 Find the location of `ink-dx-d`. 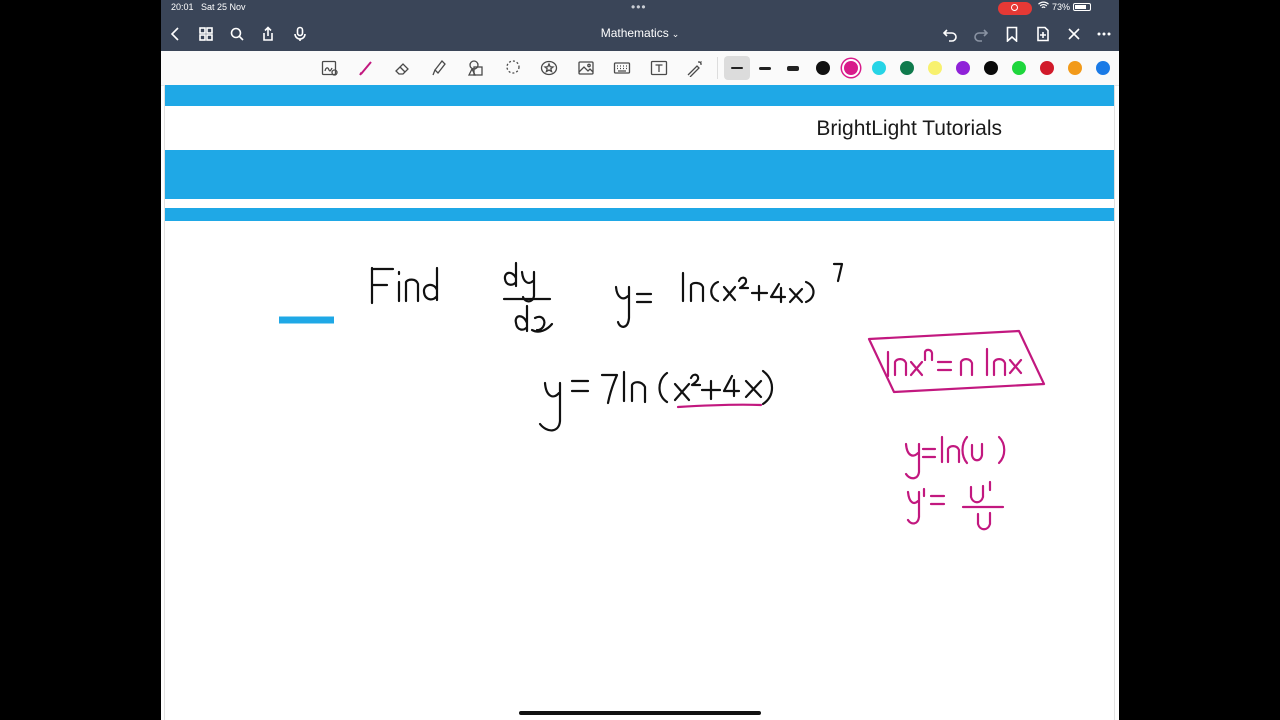

ink-dx-d is located at coordinates (521, 318).